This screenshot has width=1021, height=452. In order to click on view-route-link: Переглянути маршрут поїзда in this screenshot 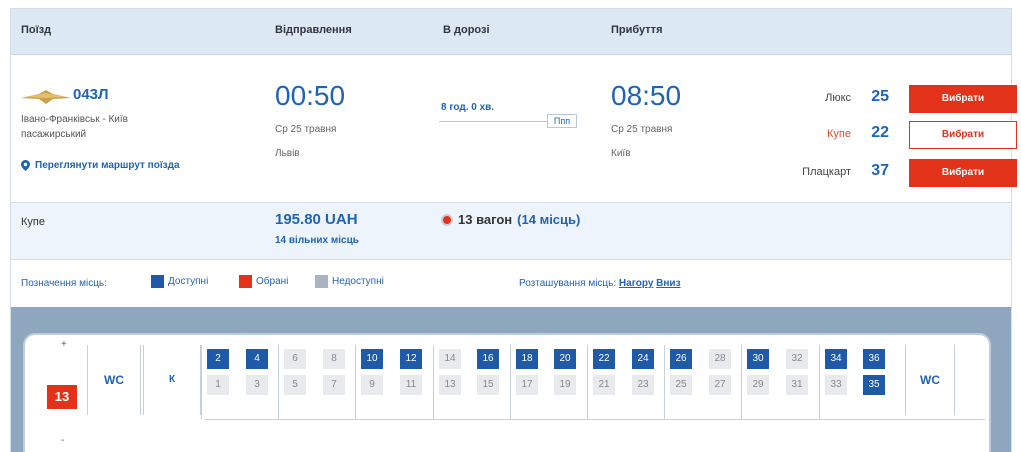, I will do `click(100, 165)`.